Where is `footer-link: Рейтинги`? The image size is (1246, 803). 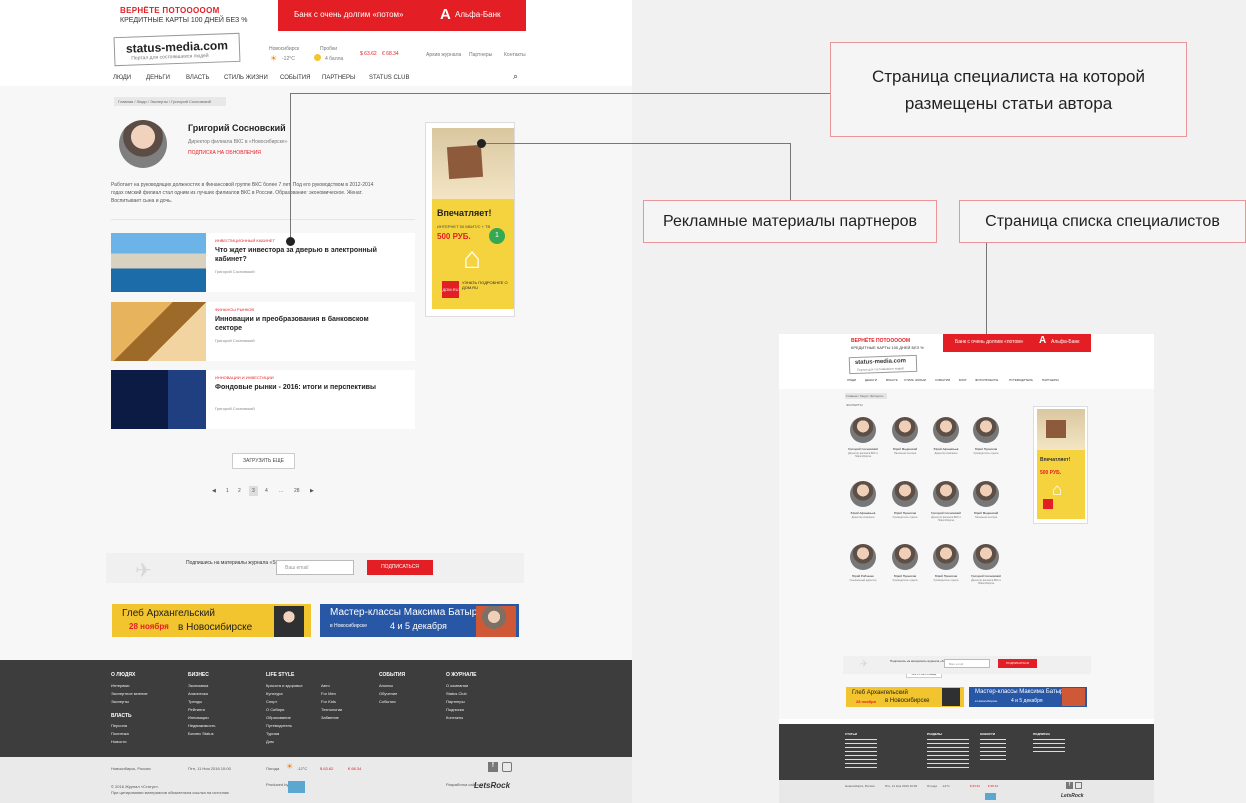
footer-link: Рейтинги is located at coordinates (202, 710).